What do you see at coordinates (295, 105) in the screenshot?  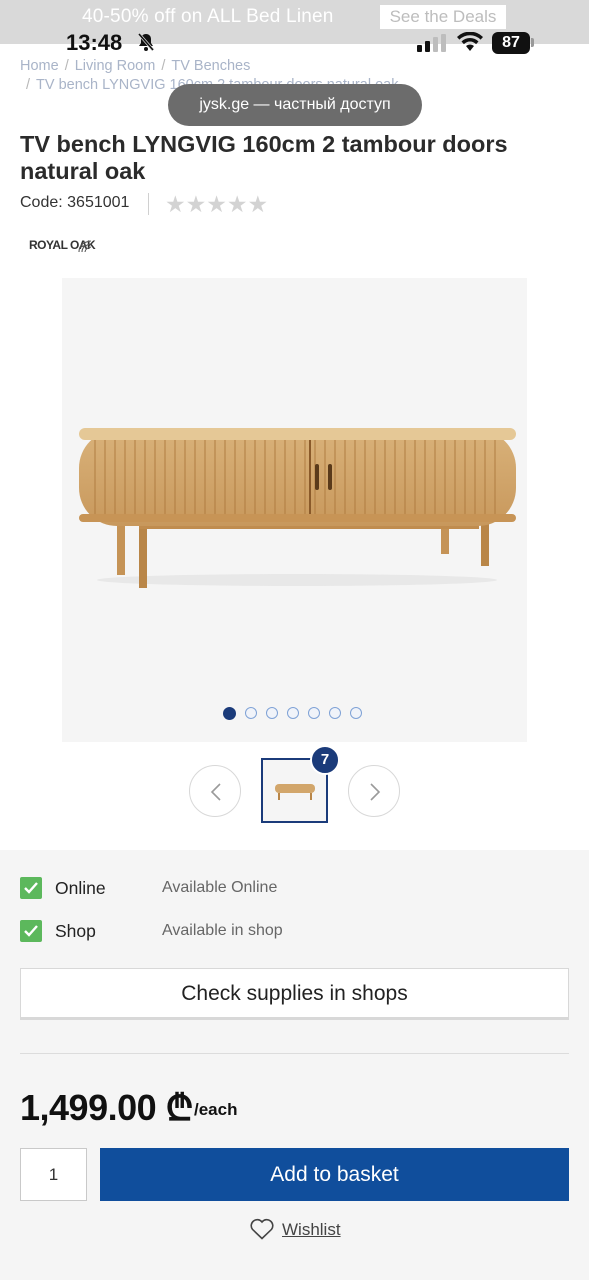 I see `private-access-pill: jysk.ge — частный доступ` at bounding box center [295, 105].